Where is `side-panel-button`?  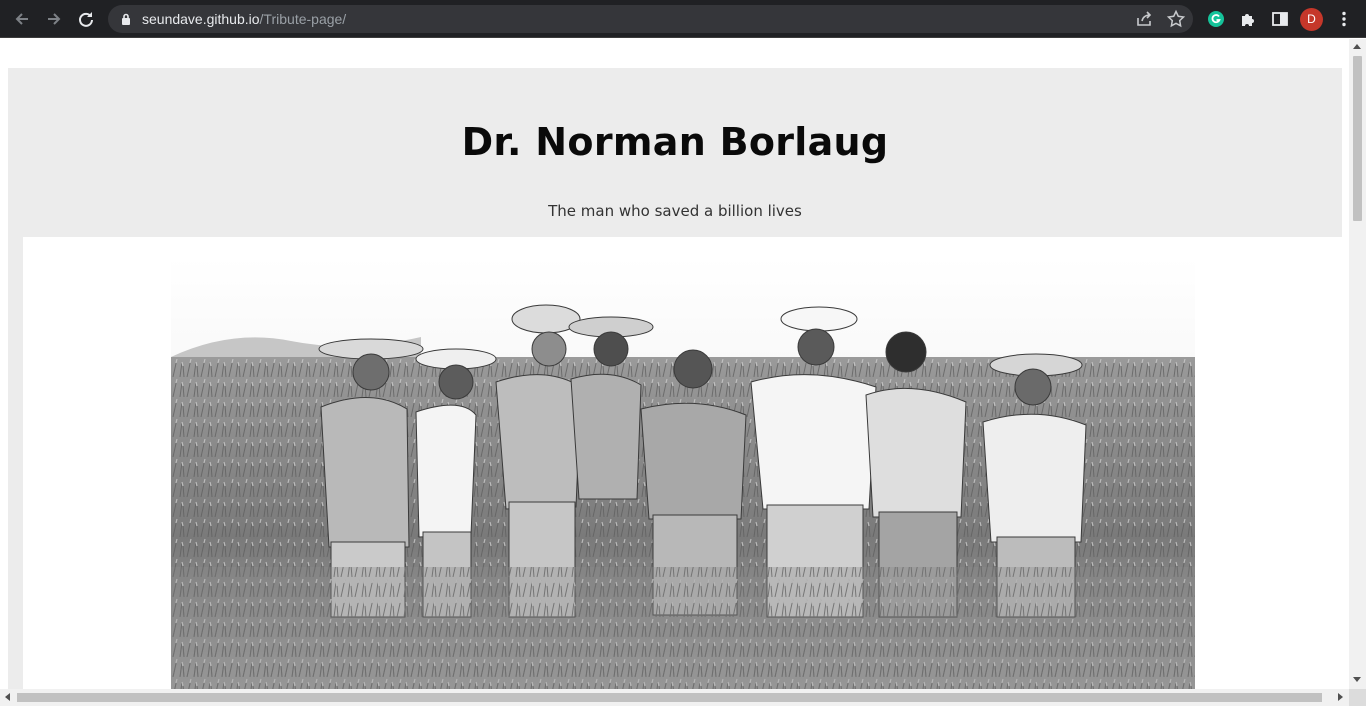 side-panel-button is located at coordinates (1280, 19).